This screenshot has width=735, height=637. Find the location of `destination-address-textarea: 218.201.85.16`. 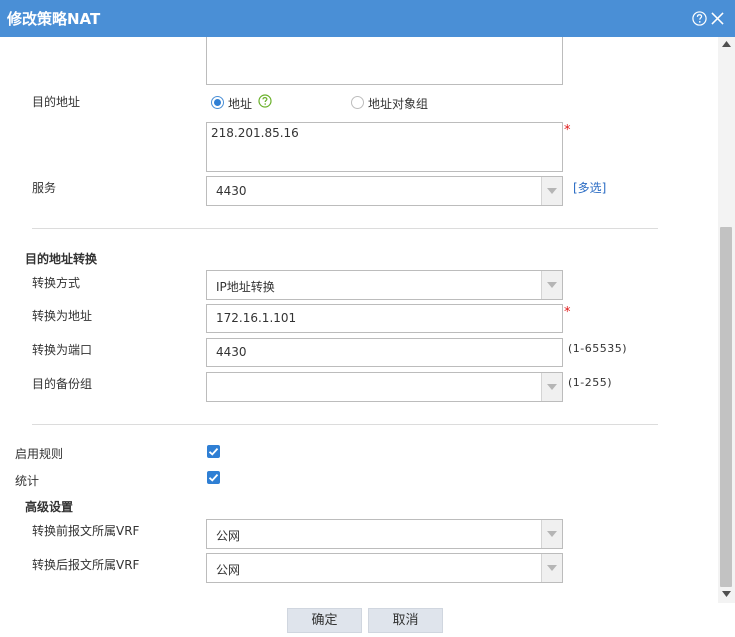

destination-address-textarea: 218.201.85.16 is located at coordinates (384, 147).